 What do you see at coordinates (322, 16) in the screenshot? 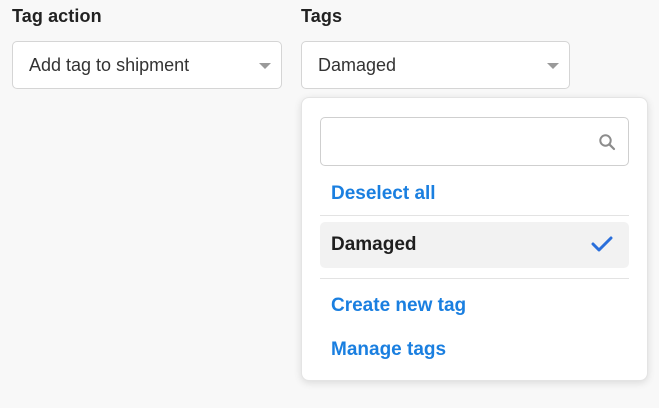
I see `tags-label: Tags` at bounding box center [322, 16].